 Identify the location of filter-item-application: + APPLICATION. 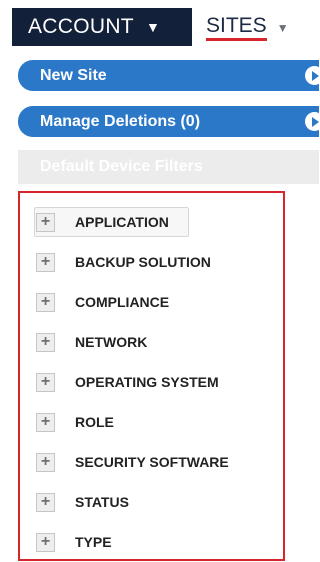
(111, 222).